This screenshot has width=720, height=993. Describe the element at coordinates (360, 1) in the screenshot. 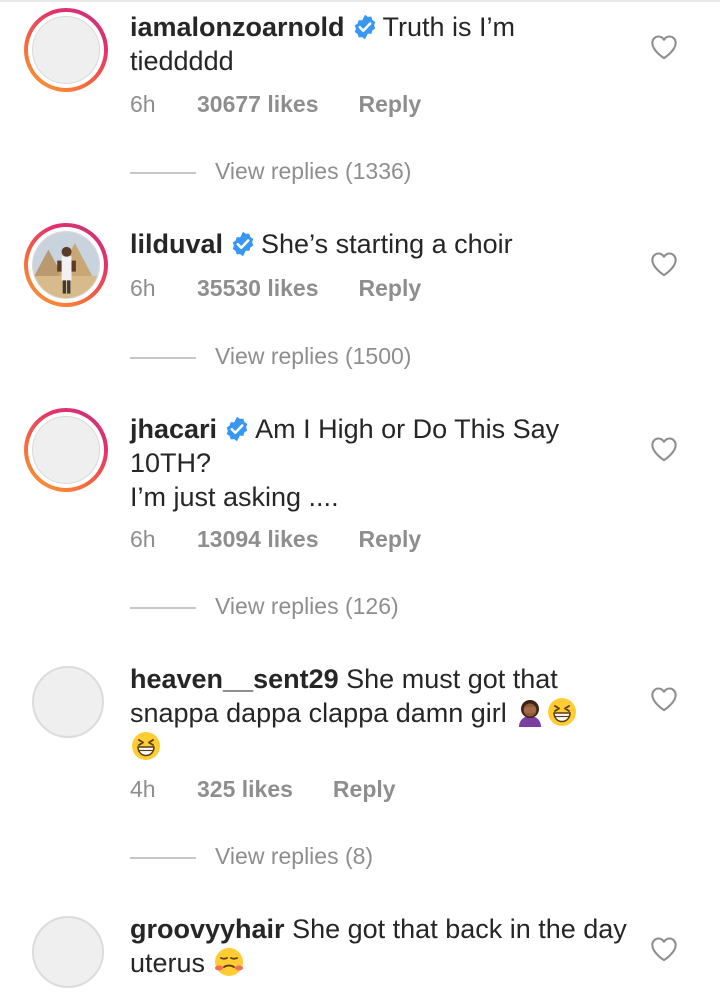

I see `top-divider` at that location.